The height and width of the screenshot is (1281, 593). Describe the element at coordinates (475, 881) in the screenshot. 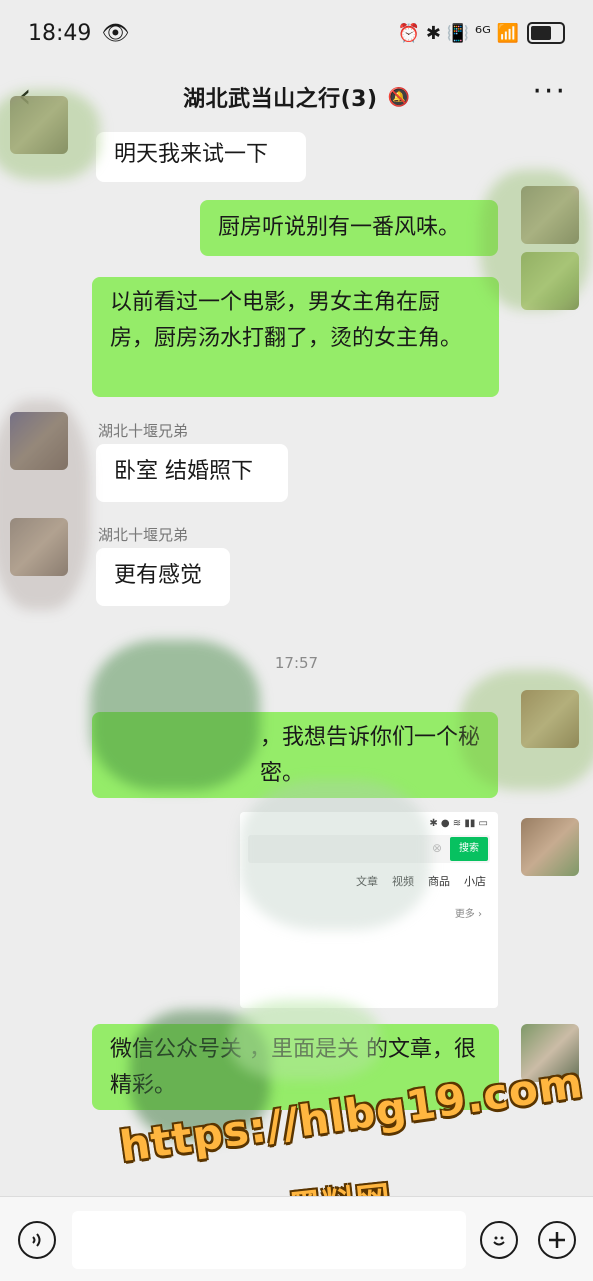

I see `thumb-tab: 小店` at that location.